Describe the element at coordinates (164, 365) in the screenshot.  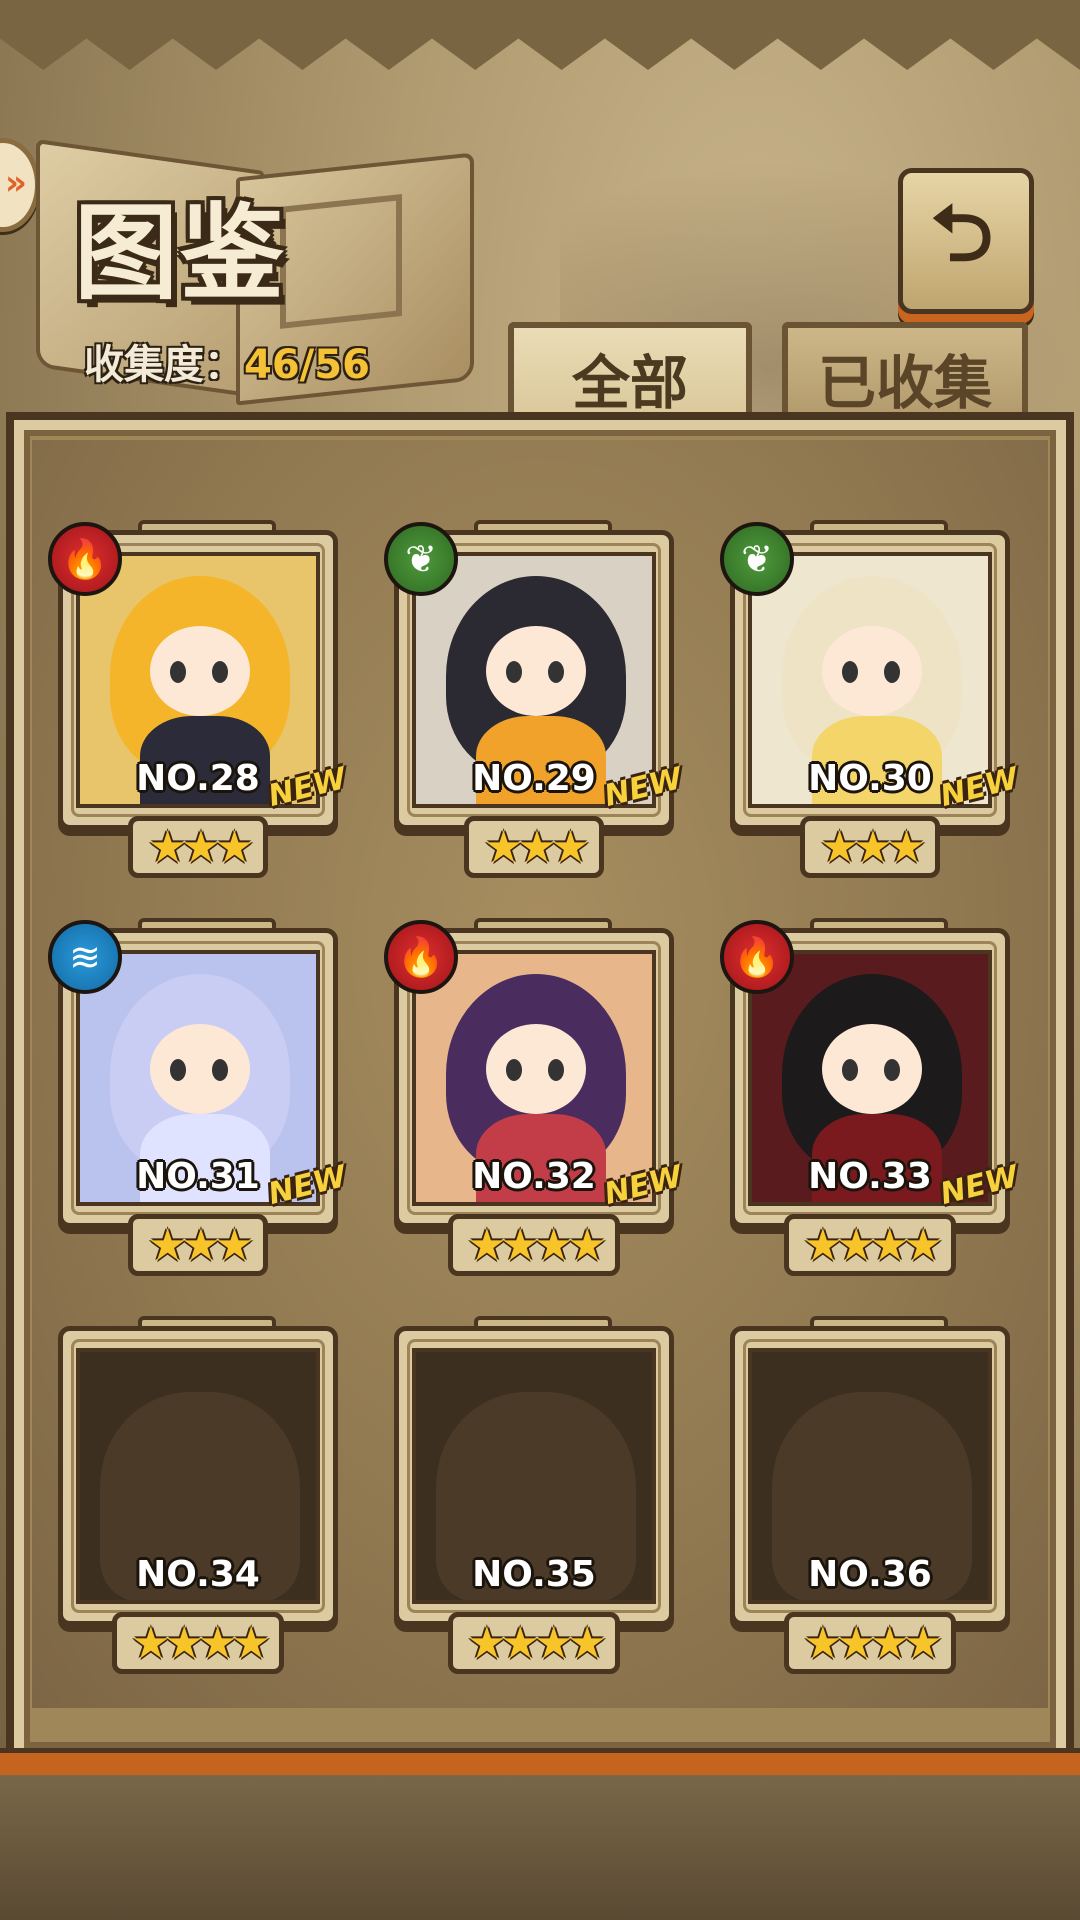
I see `collection-label: 收集度：` at that location.